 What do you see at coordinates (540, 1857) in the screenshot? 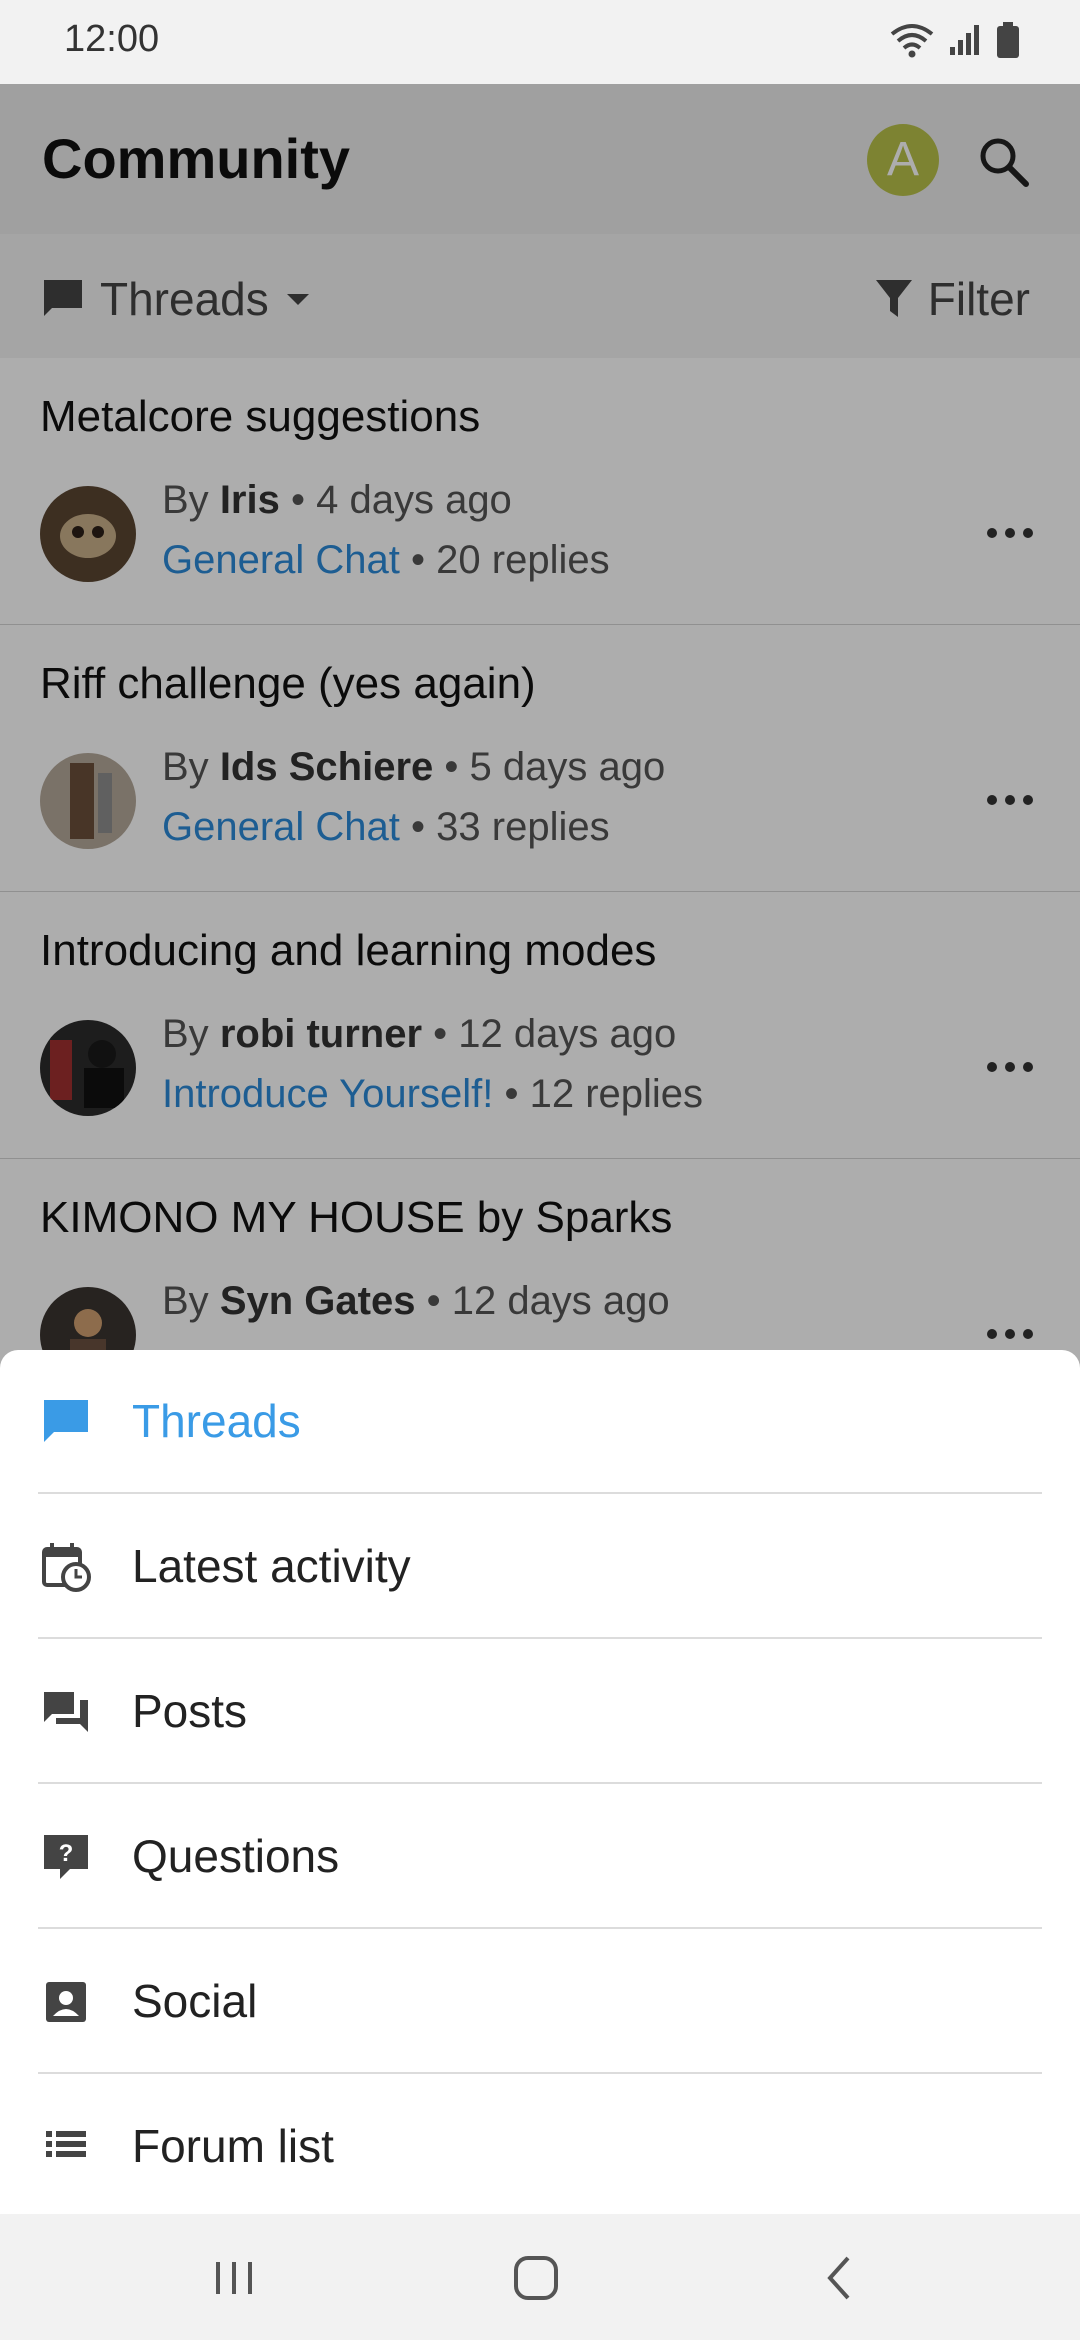
I see `menu-item-questions: ? Questions` at bounding box center [540, 1857].